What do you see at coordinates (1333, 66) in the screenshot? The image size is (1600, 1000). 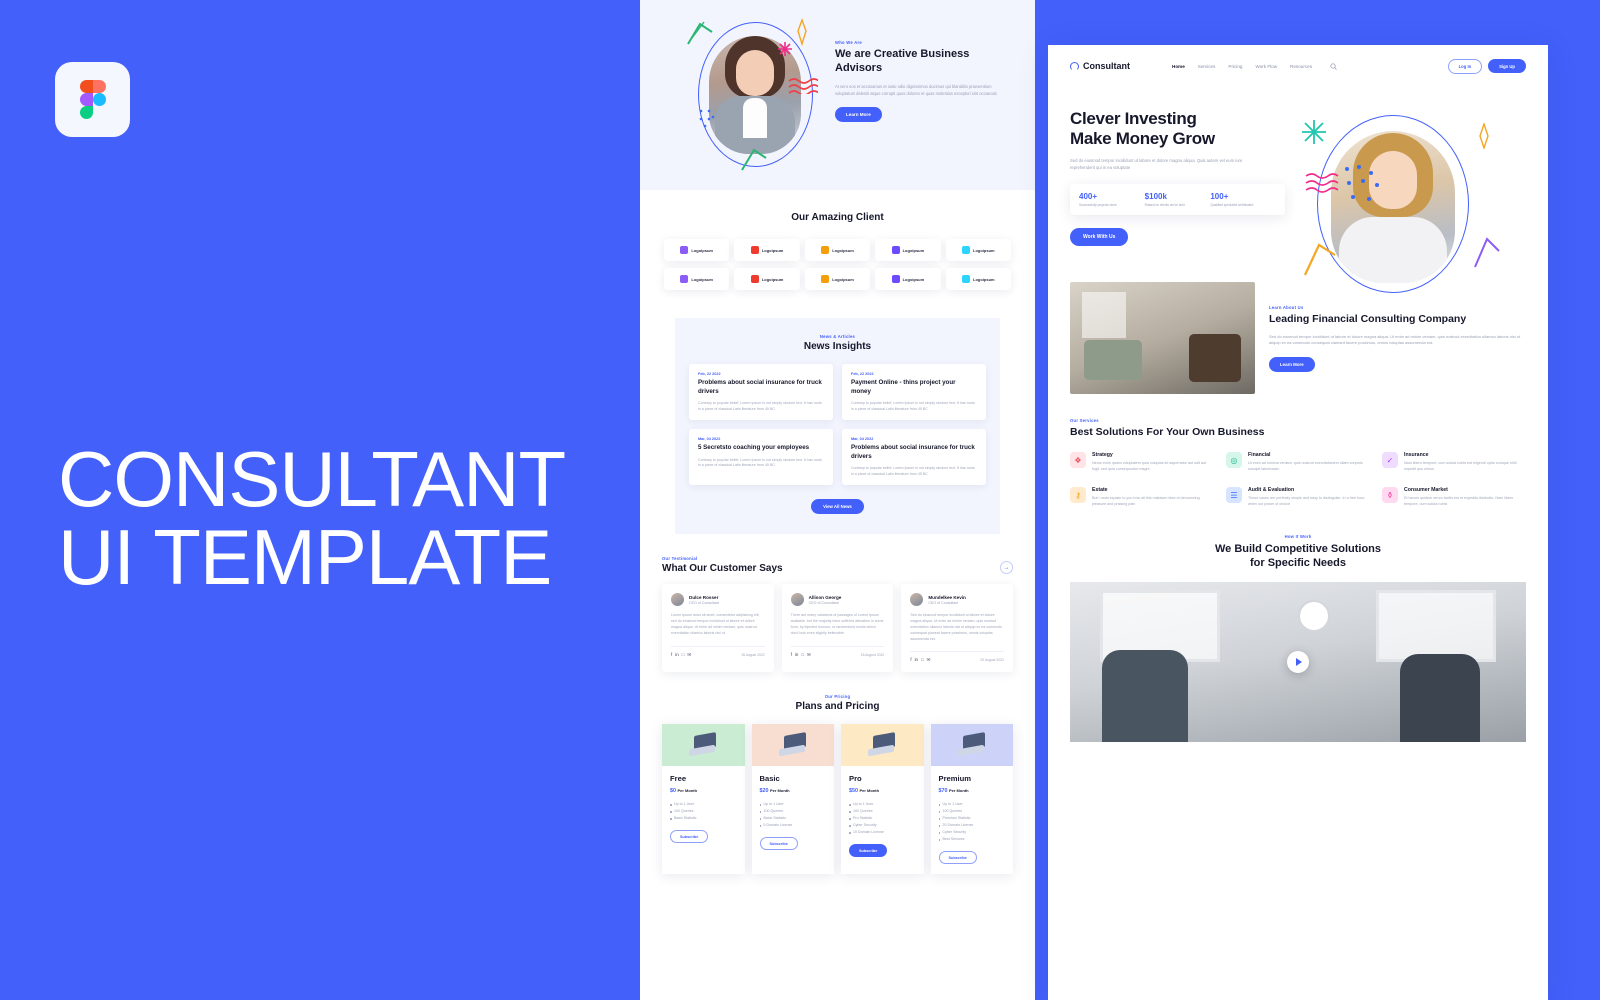 I see `search-icon` at bounding box center [1333, 66].